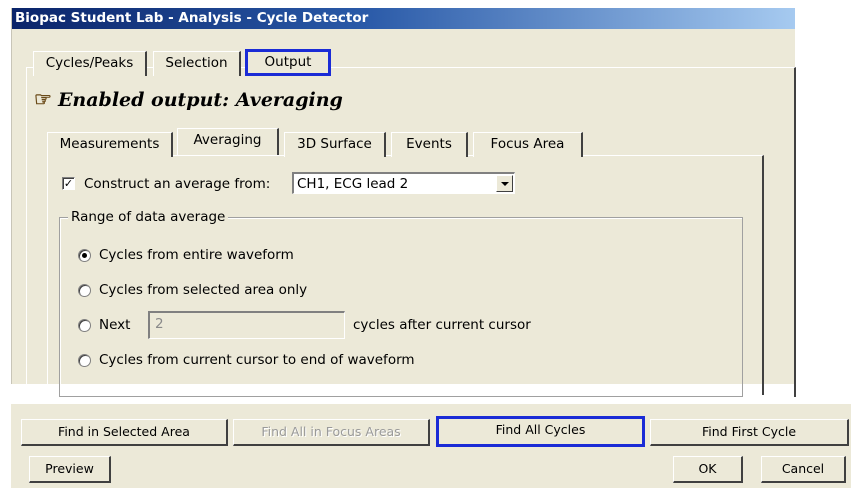 This screenshot has height=493, width=856. Describe the element at coordinates (353, 184) in the screenshot. I see `average-source-value: CH1, ECG lead 2` at that location.